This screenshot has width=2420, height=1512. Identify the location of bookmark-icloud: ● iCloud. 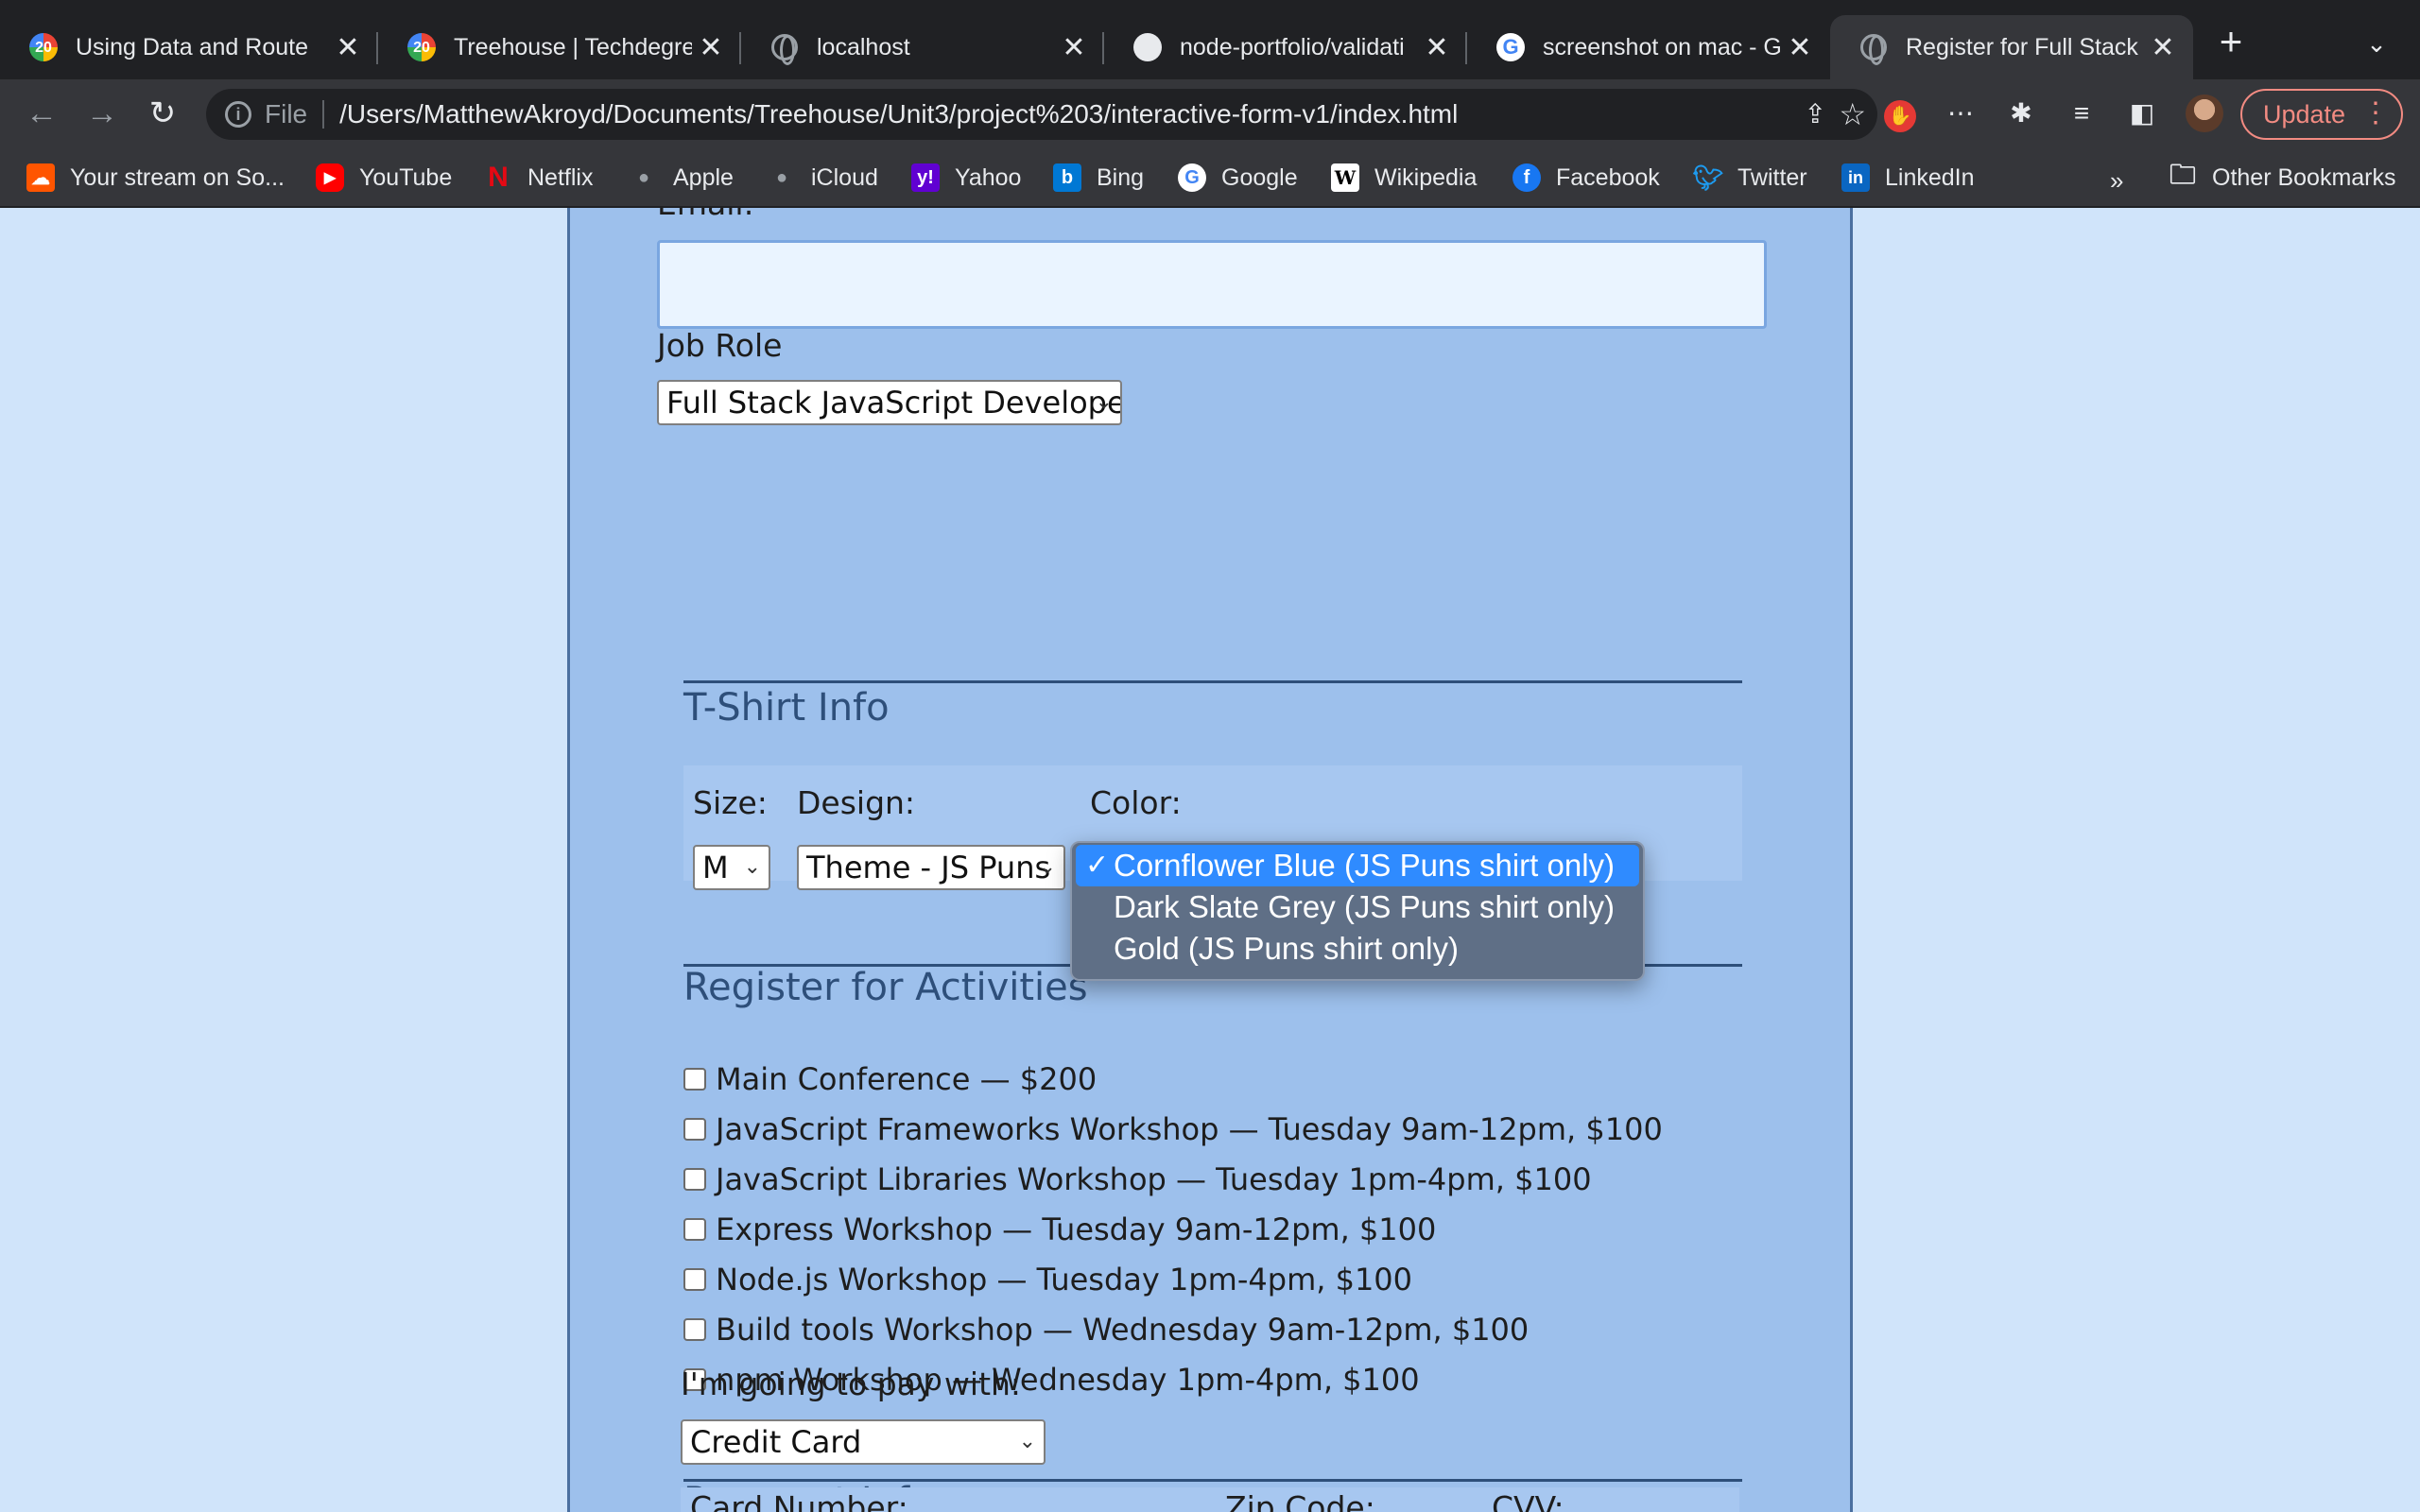
(823, 178).